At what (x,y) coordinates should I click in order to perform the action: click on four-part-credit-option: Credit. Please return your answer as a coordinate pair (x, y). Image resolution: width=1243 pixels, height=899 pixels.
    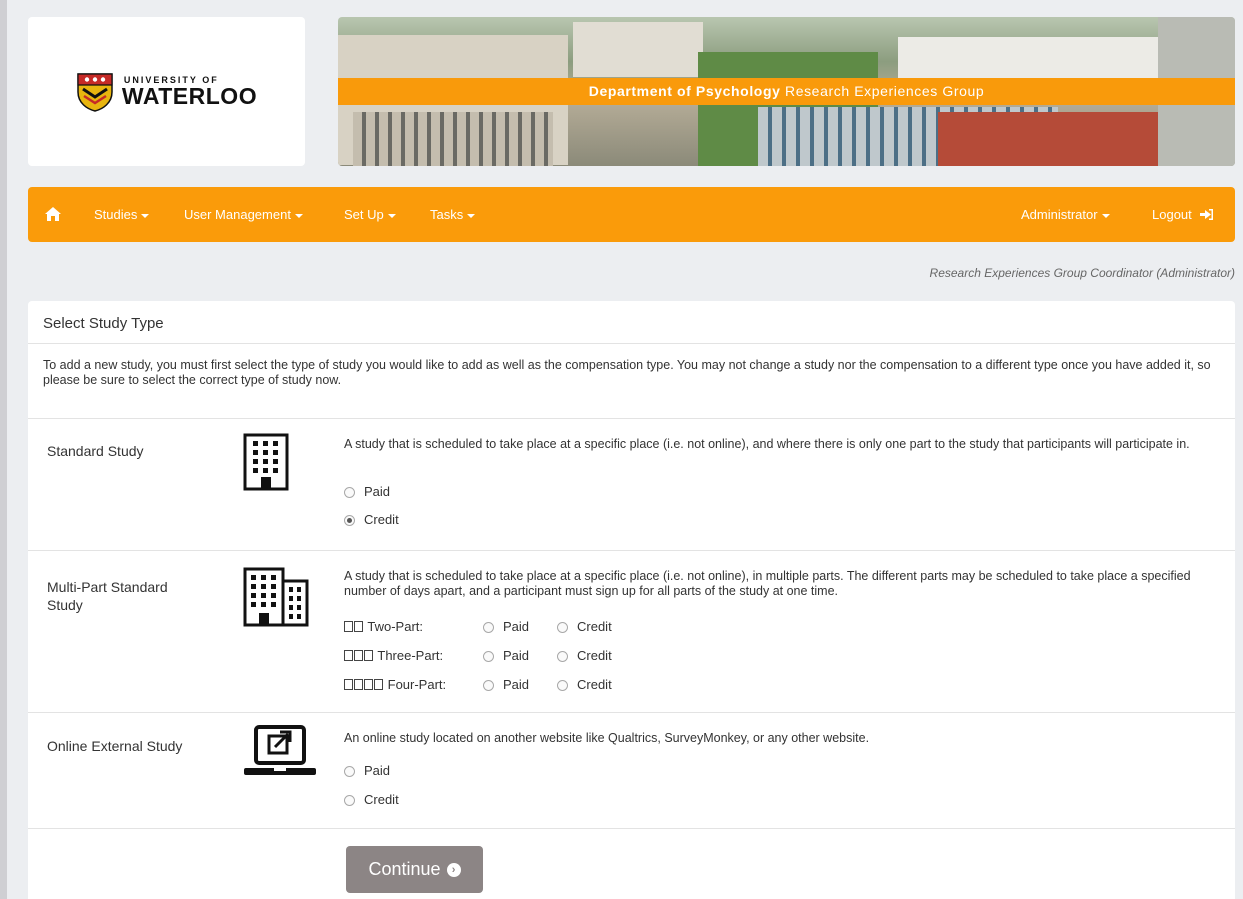
    Looking at the image, I should click on (584, 685).